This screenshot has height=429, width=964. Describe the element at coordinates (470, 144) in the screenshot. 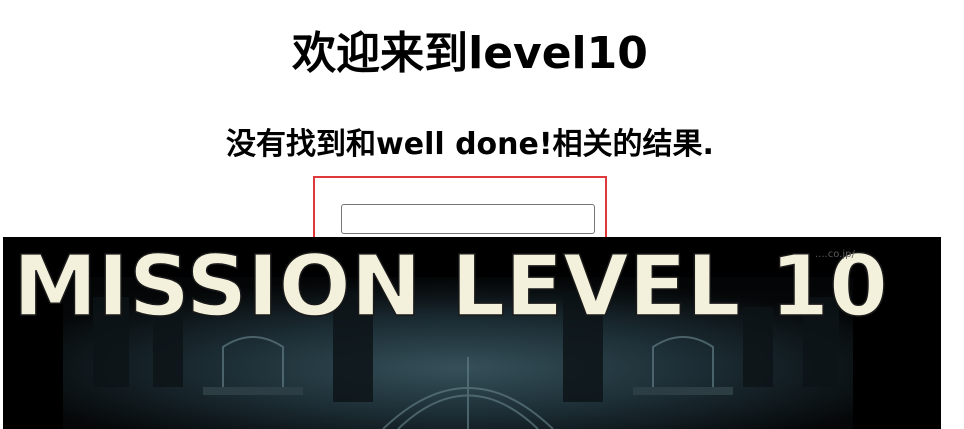

I see `search-result-message: 没有找到和well done!相关的结果.` at that location.